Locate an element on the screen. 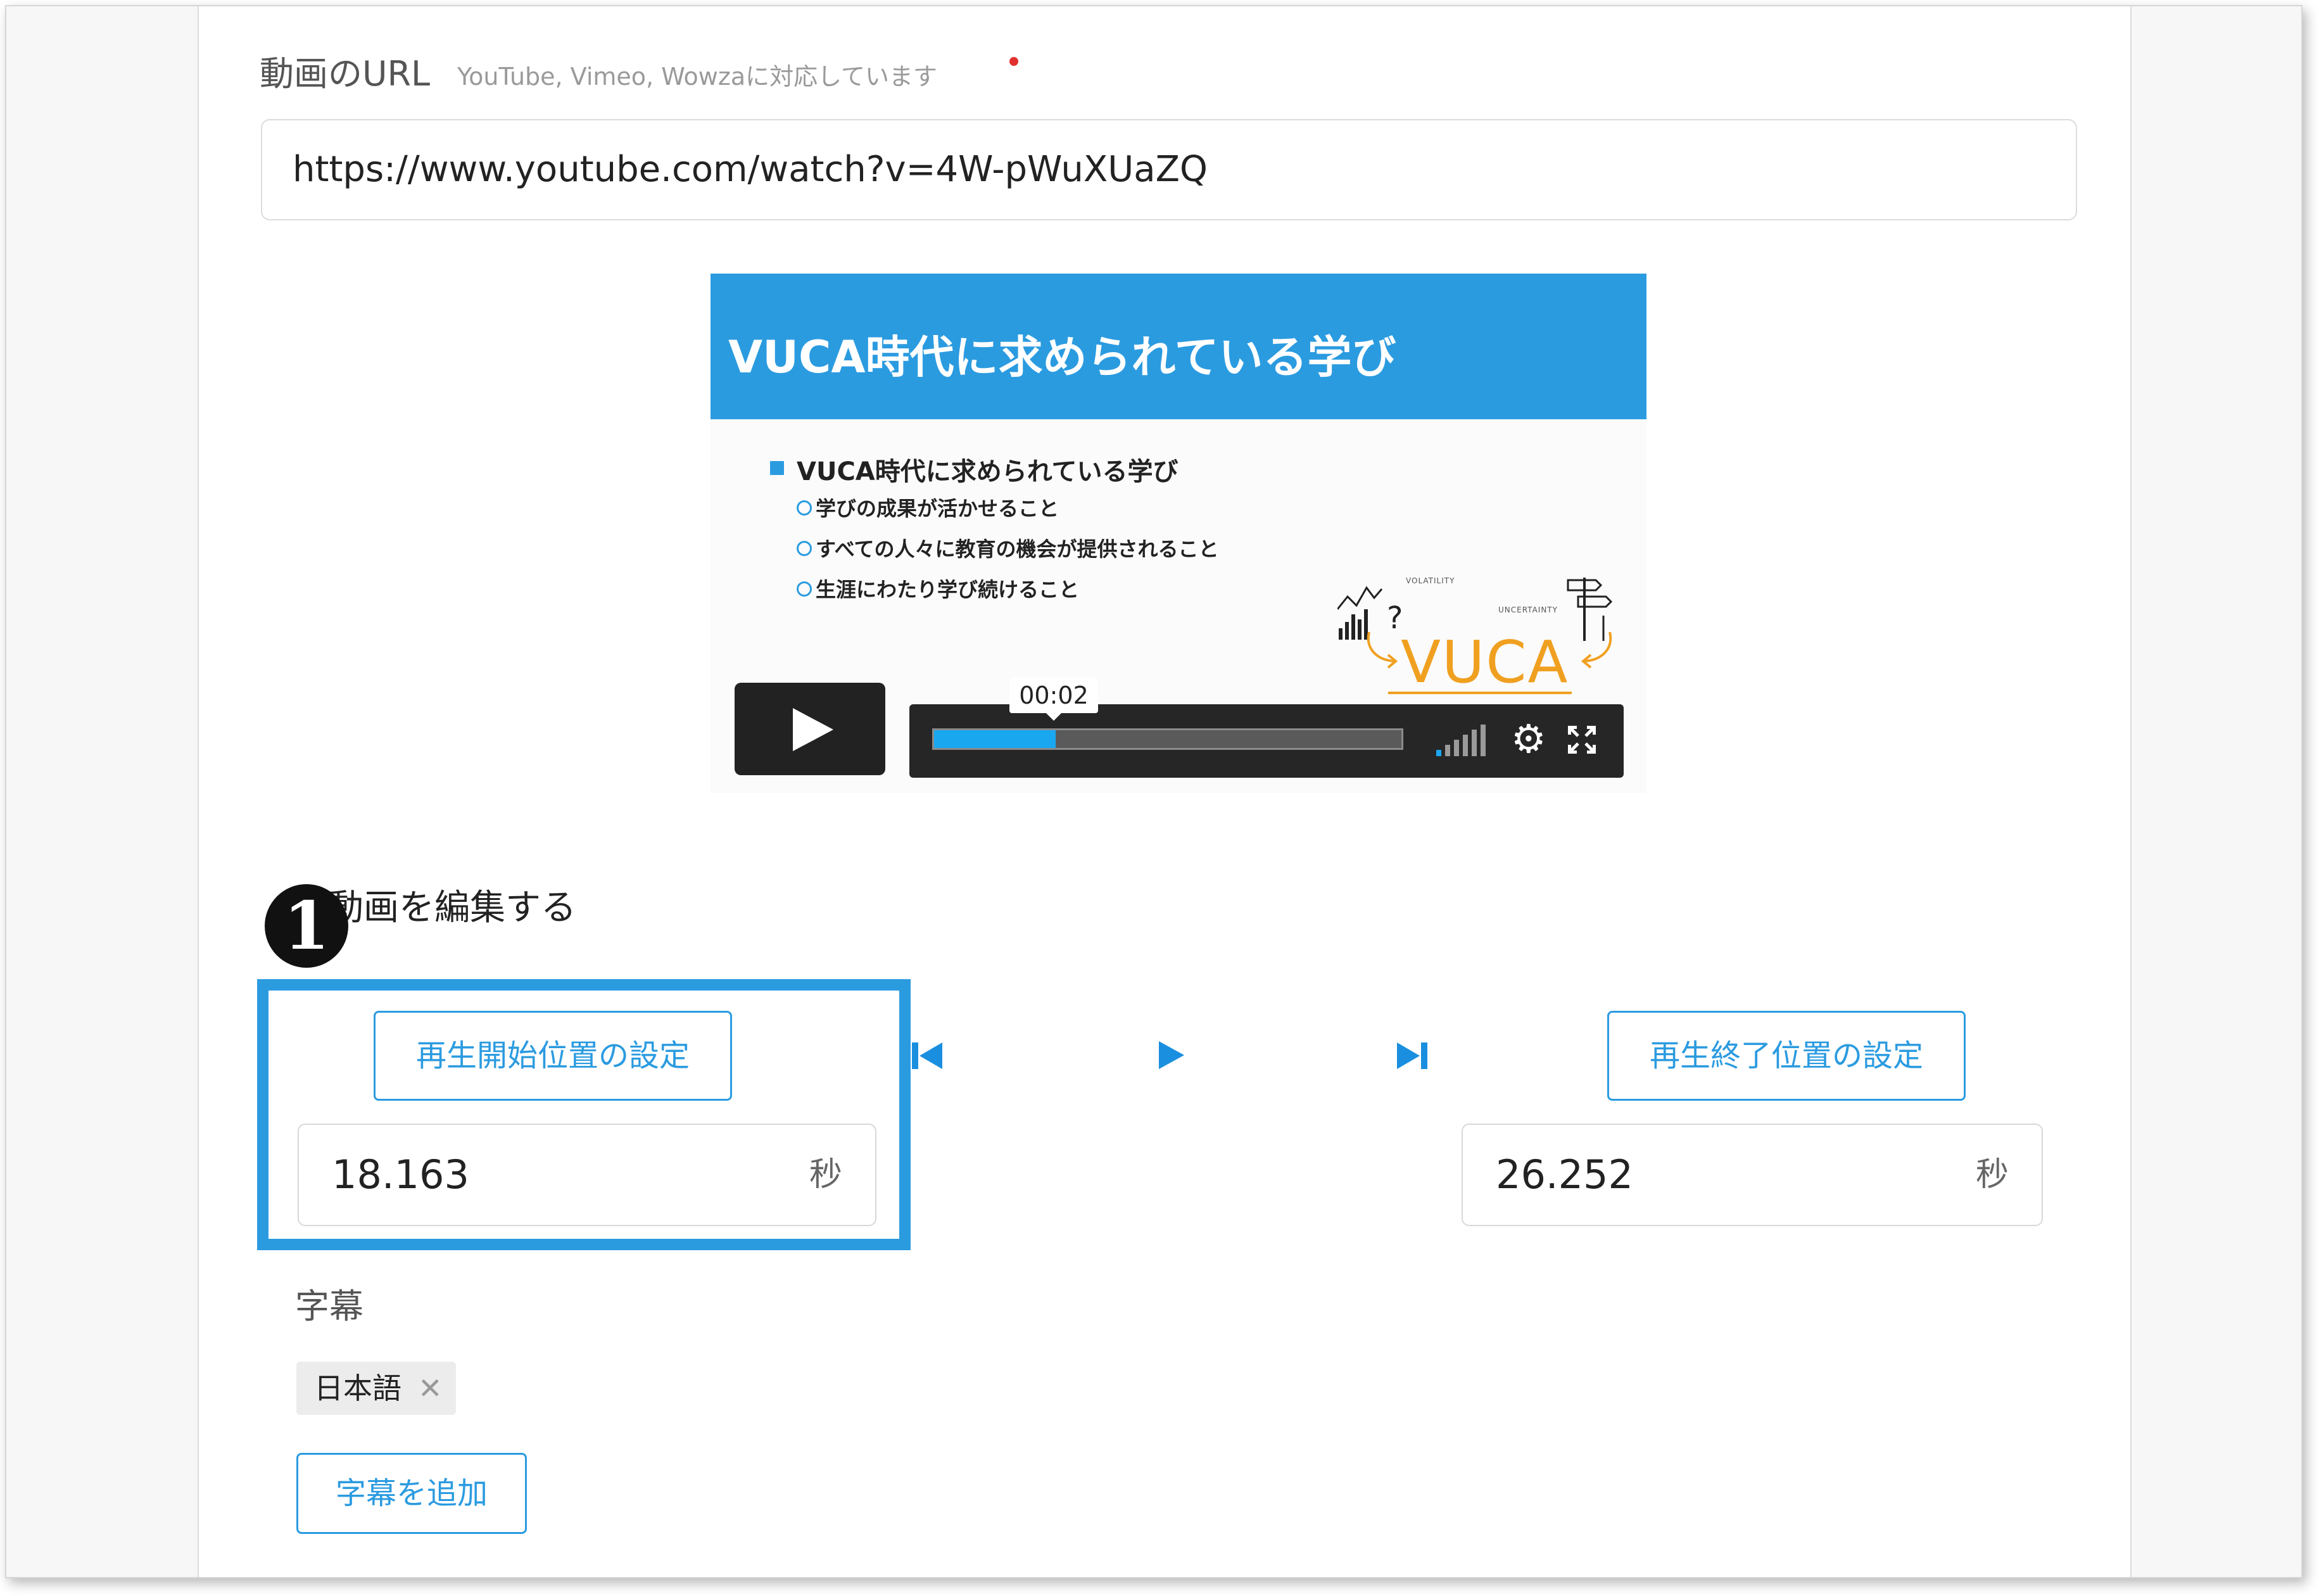 This screenshot has height=1596, width=2319. subtitle-language-tag: 日本語 ✕ is located at coordinates (376, 1388).